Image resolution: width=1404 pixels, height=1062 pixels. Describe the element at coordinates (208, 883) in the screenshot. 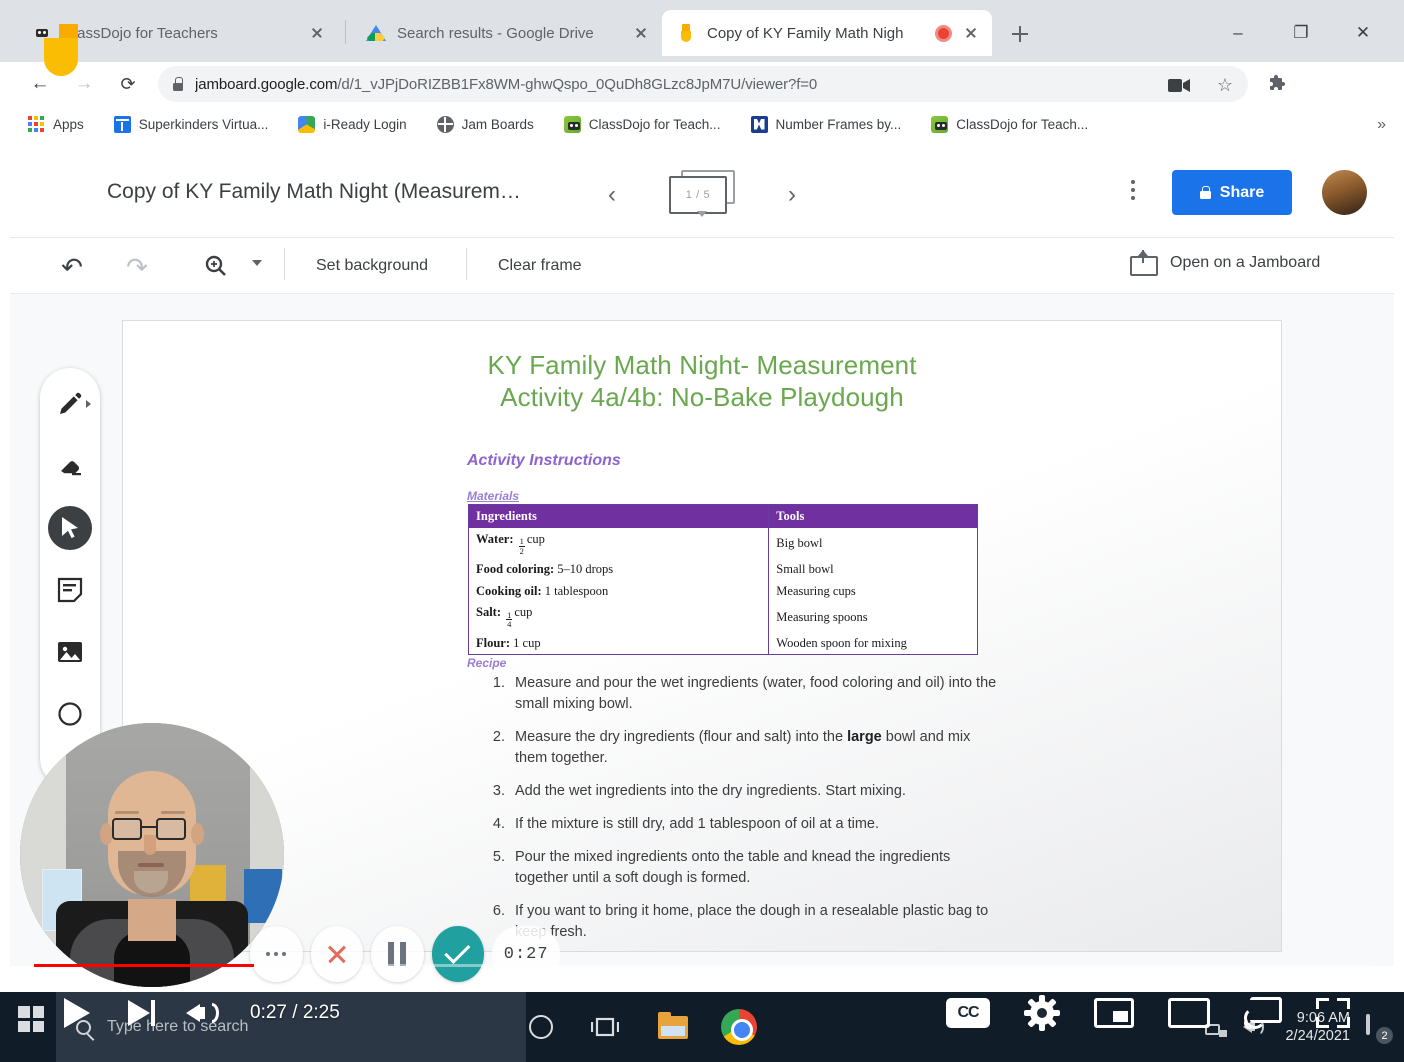

I see `webcam-book-center` at that location.